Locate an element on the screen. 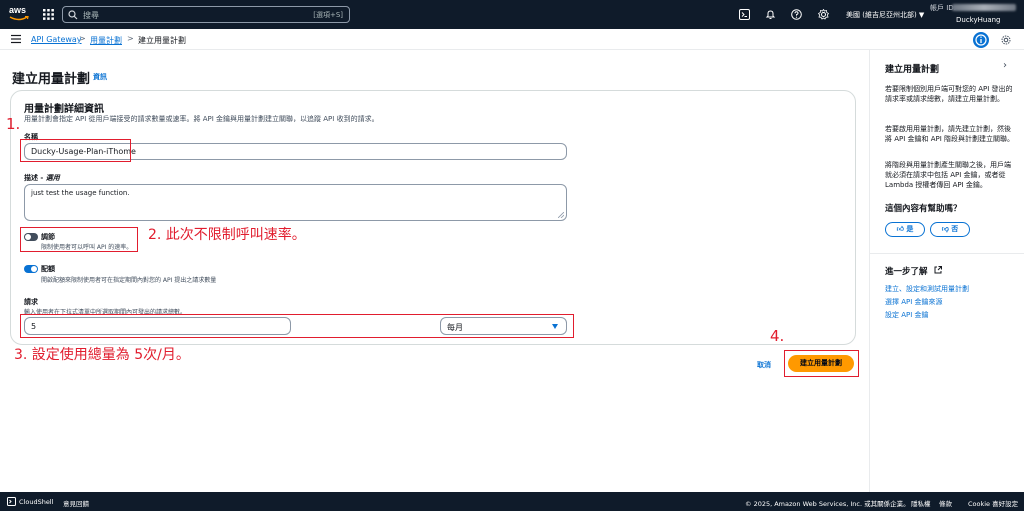  search-placeholder: 搜尋 is located at coordinates (91, 15).